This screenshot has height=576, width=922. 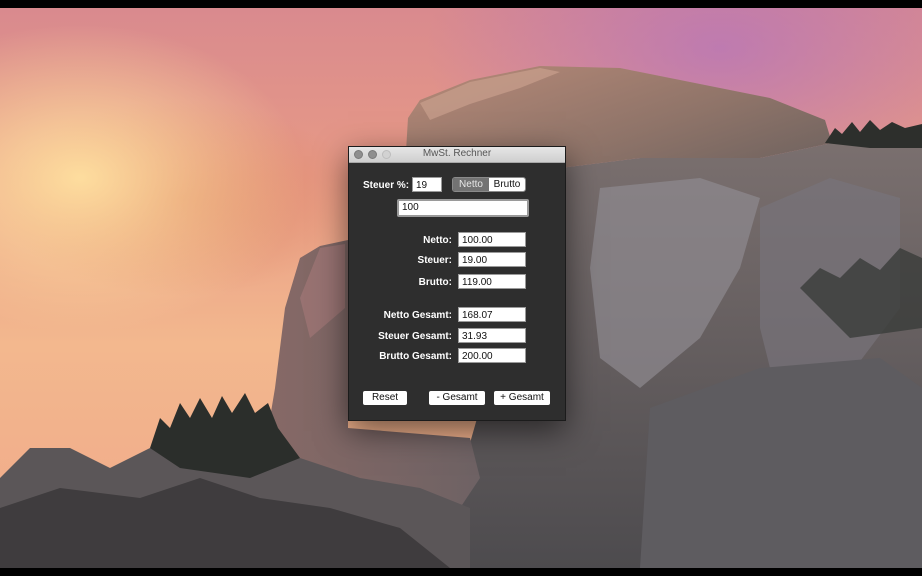 I want to click on steuer-value: 19.00, so click(x=492, y=259).